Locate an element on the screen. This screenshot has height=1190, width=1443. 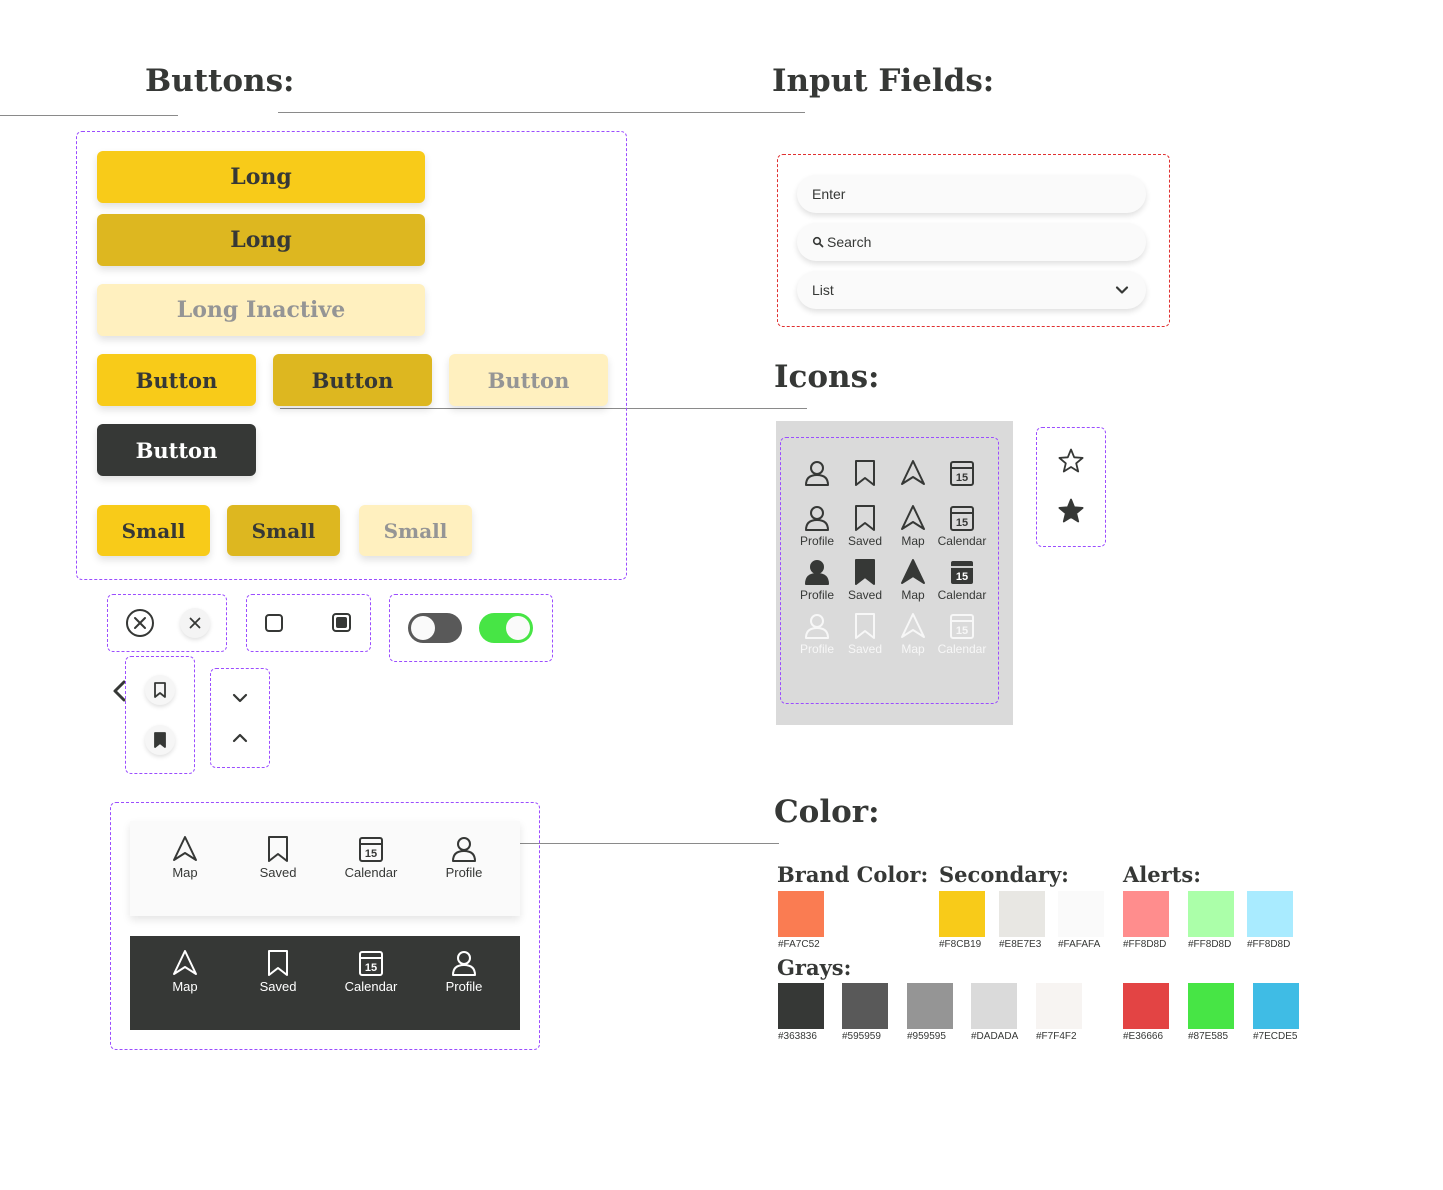
checkbox-unchecked is located at coordinates (274, 623).